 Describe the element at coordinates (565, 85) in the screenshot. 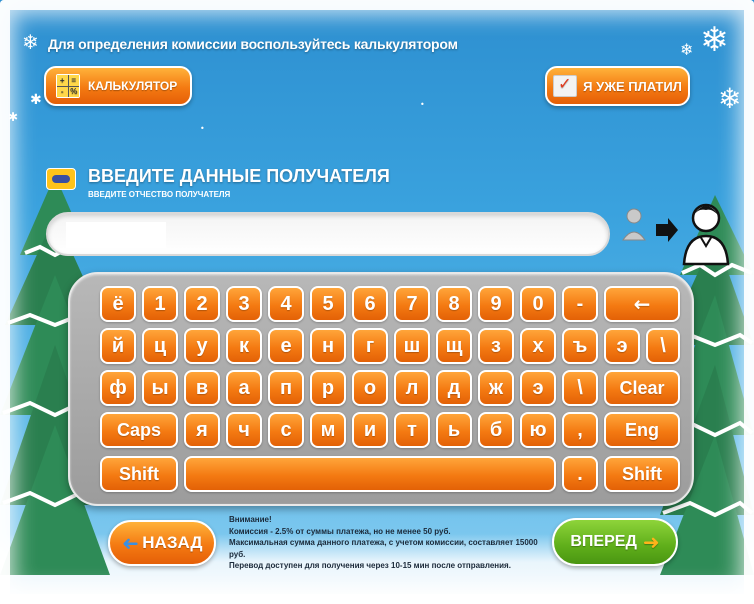

I see `checklist-icon` at that location.